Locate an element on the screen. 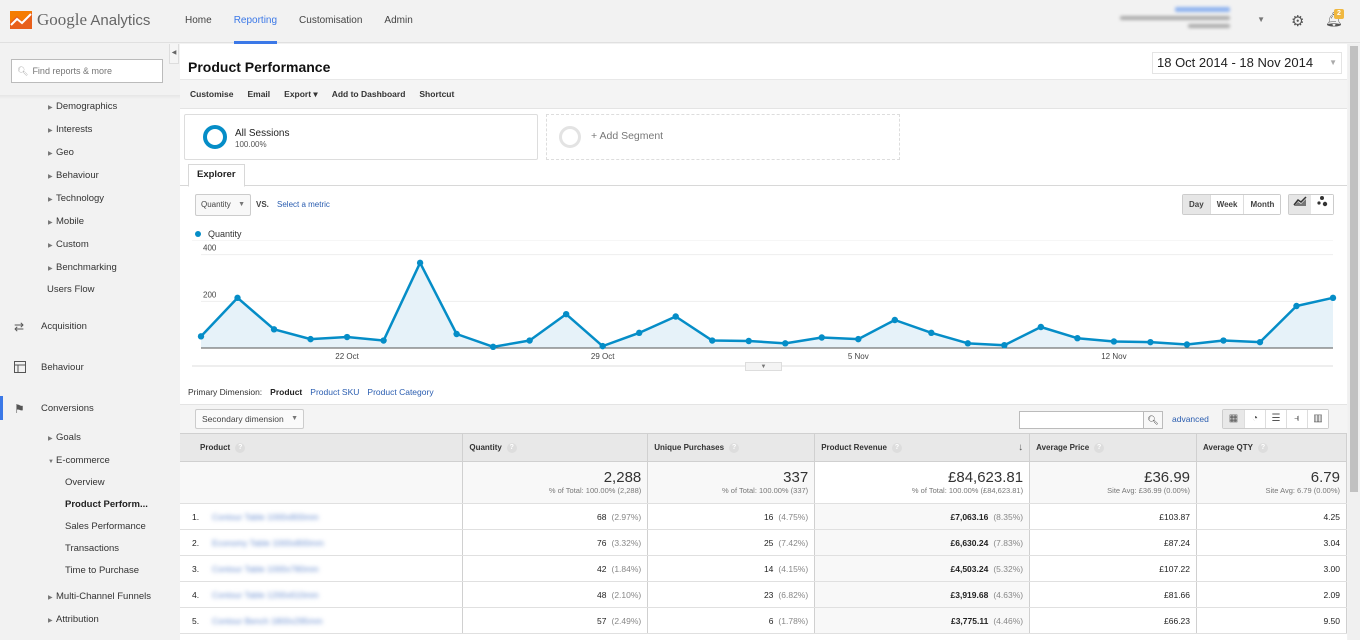 Image resolution: width=1360 pixels, height=640 pixels. sidebar-item-mobile: ▶ Mobile is located at coordinates (66, 221).